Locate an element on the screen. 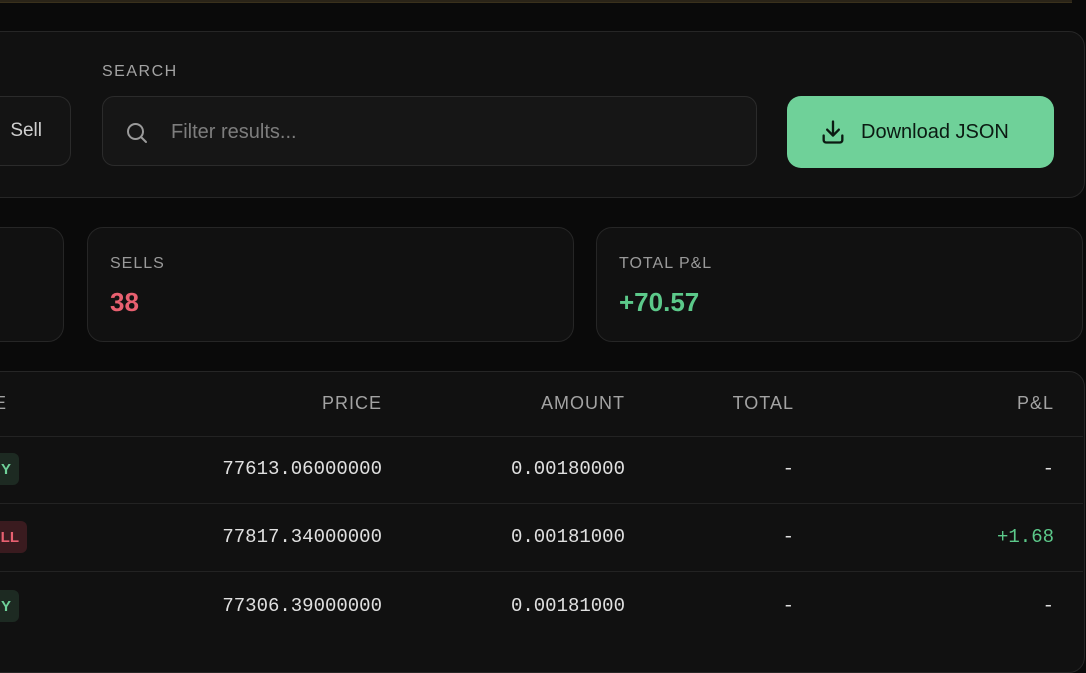 The image size is (1086, 673). column-header-price: PRICE is located at coordinates (306, 403).